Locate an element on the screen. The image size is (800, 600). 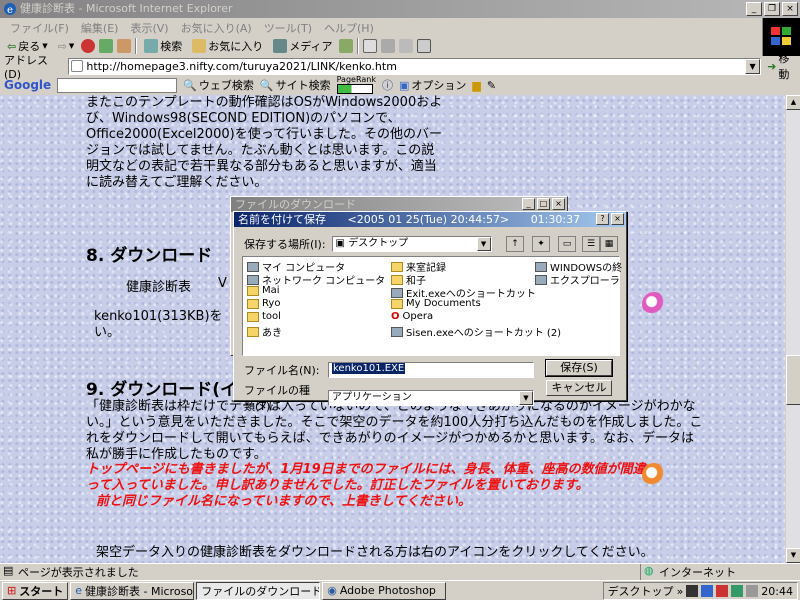
new-folder-icon: ✦ is located at coordinates (541, 244).